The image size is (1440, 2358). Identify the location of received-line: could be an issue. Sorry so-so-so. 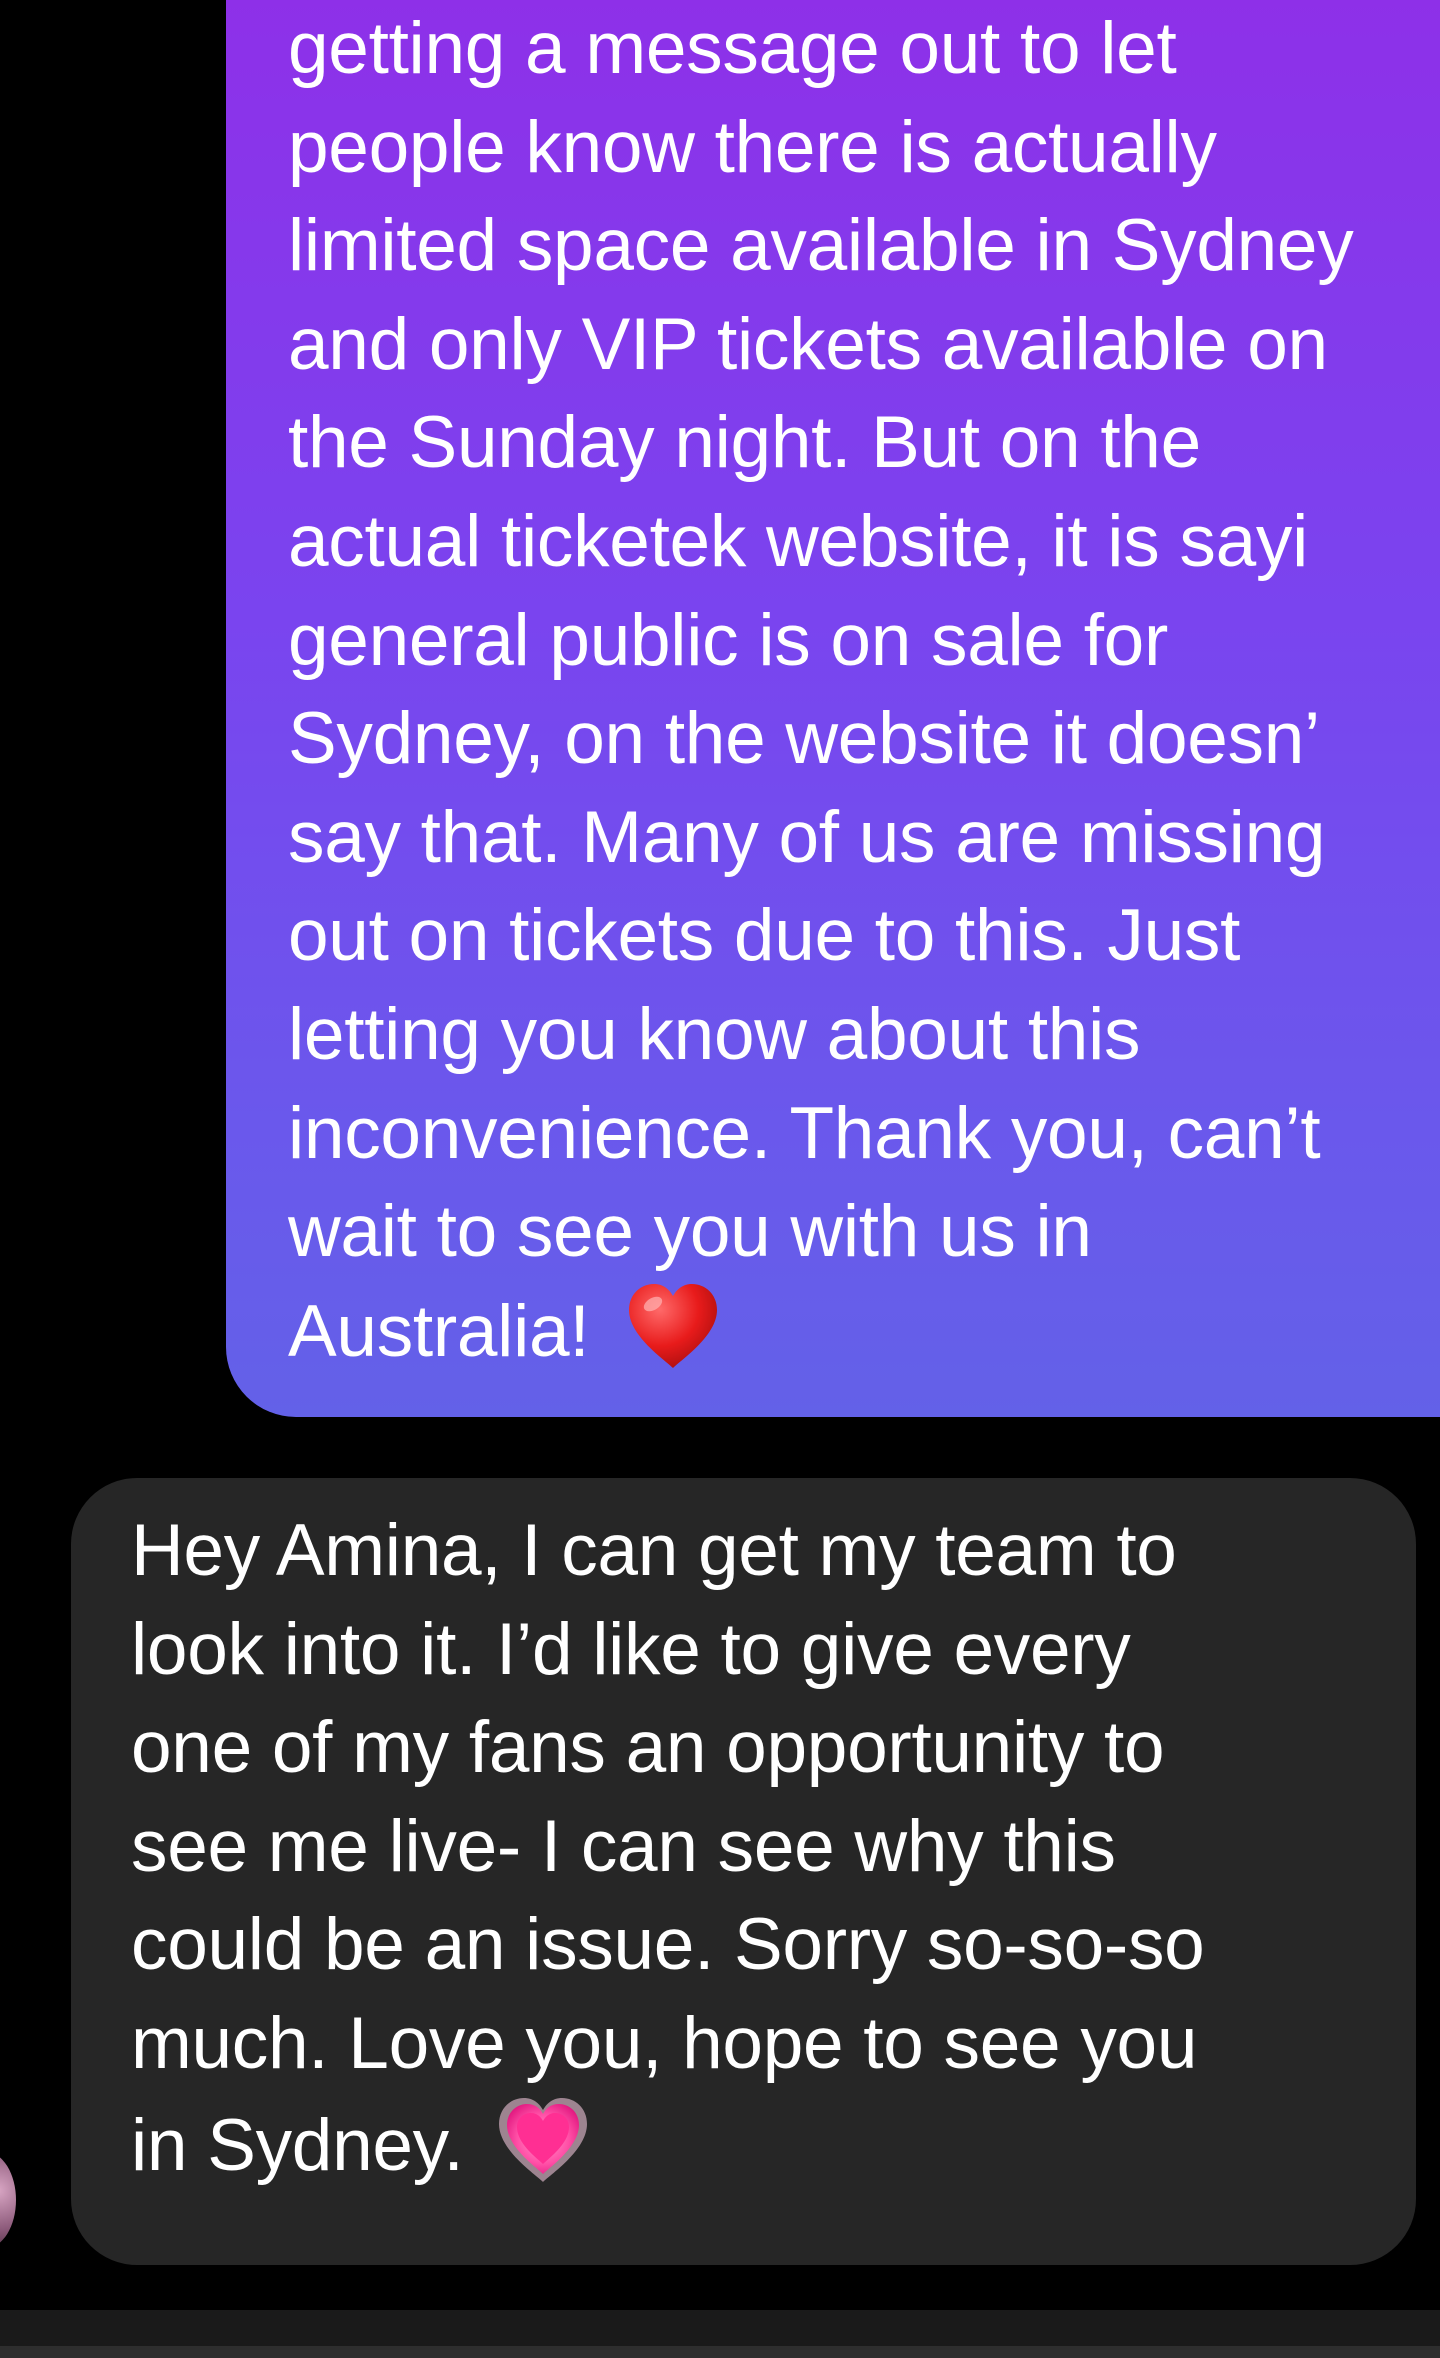
(668, 1945).